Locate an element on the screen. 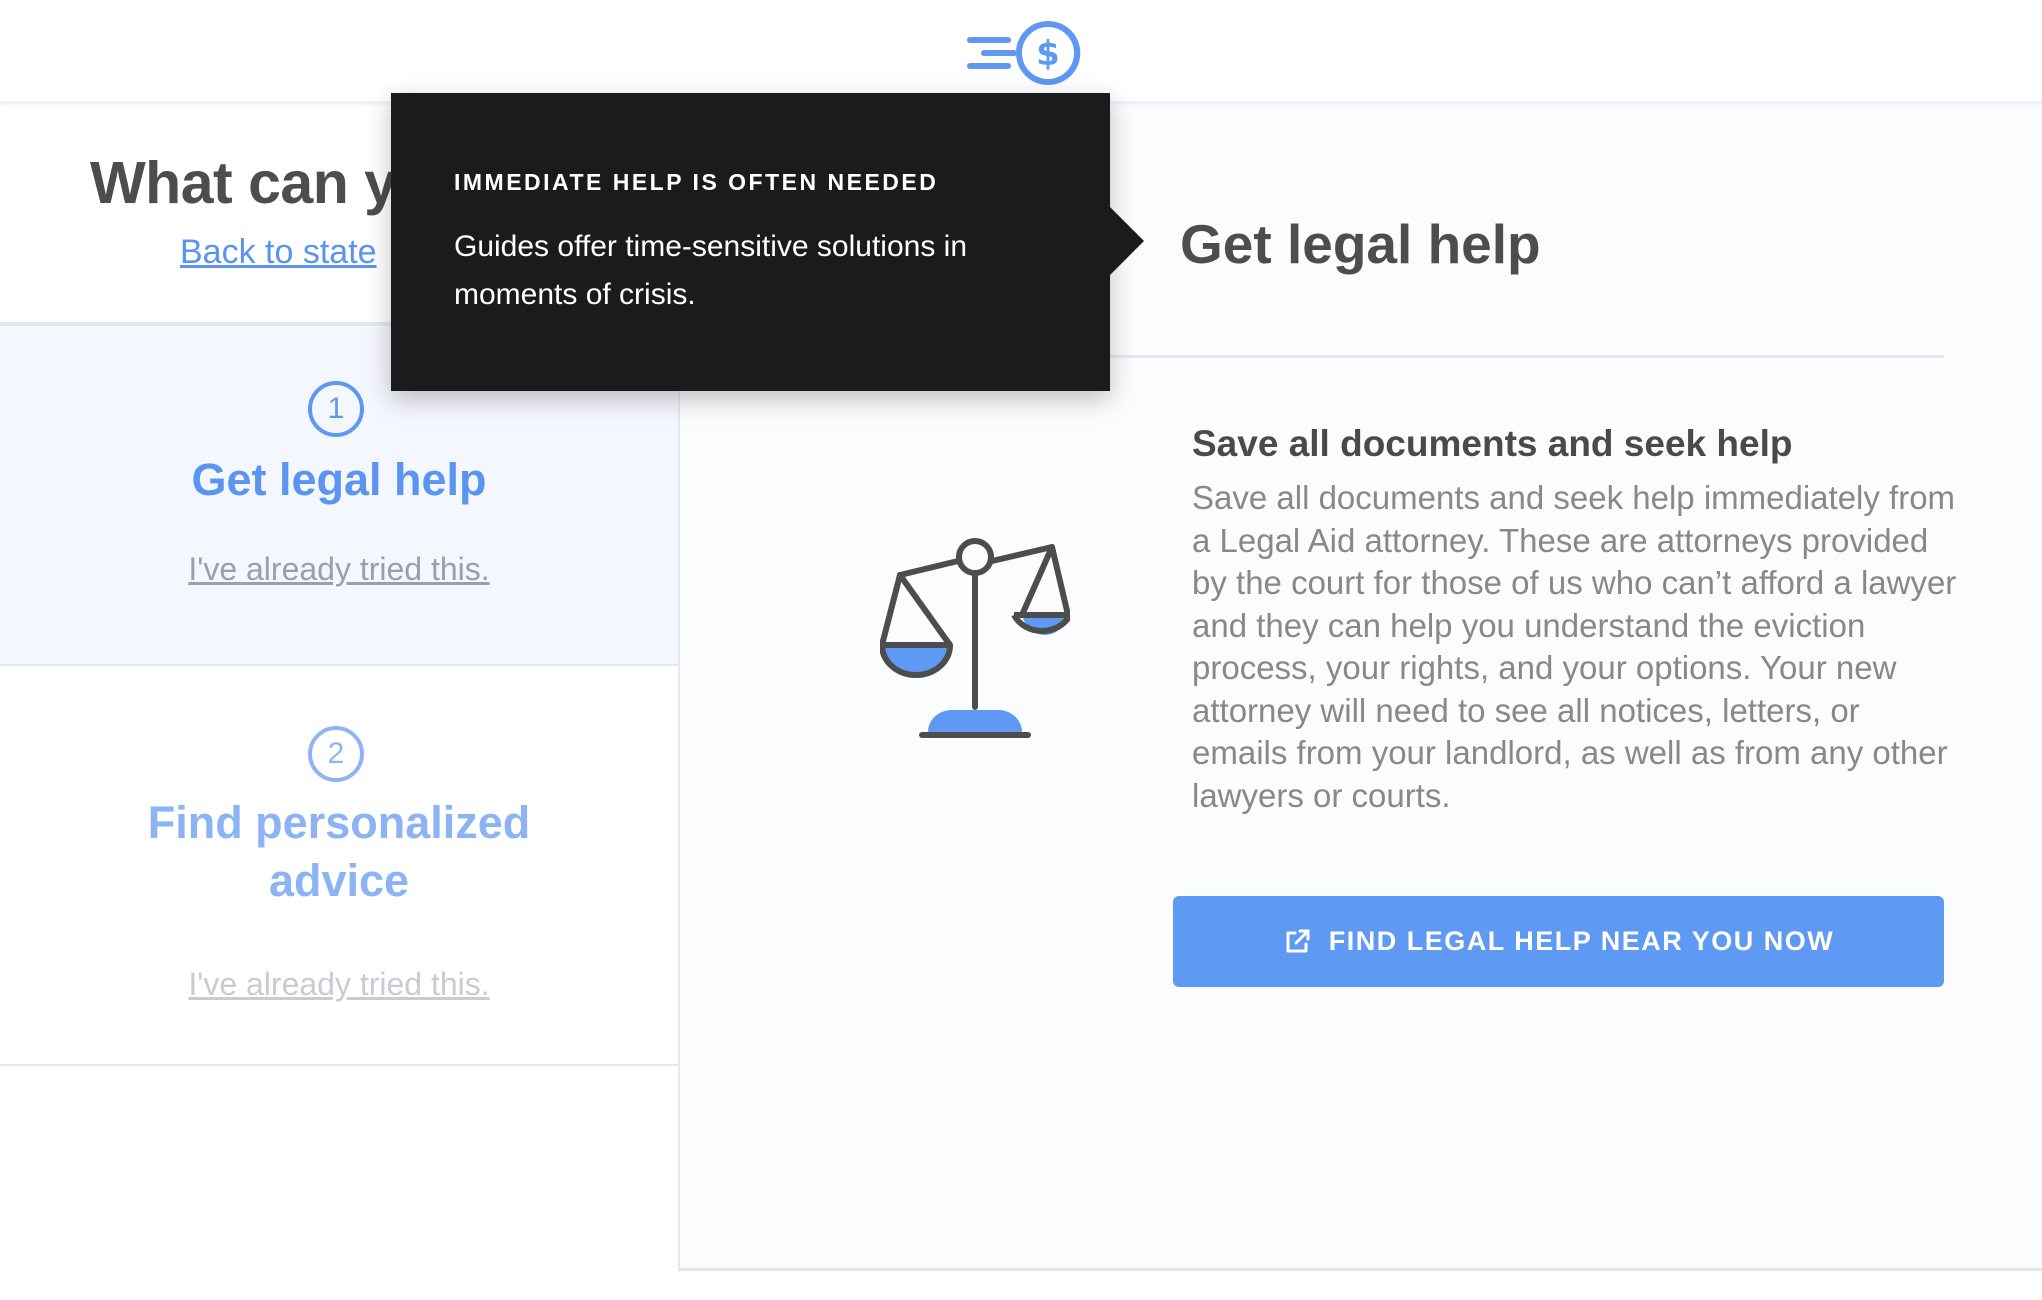  back-to-state-link: Back to state is located at coordinates (278, 252).